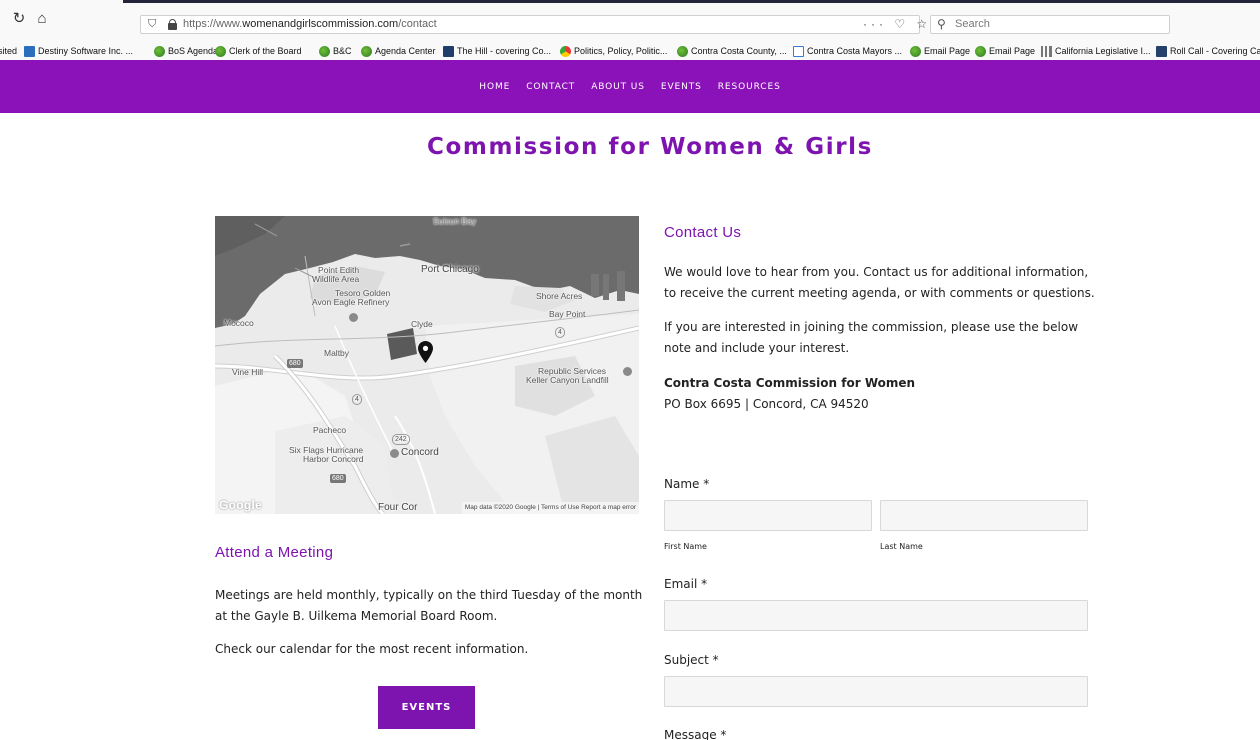  Describe the element at coordinates (798, 51) in the screenshot. I see `doc-icon` at that location.